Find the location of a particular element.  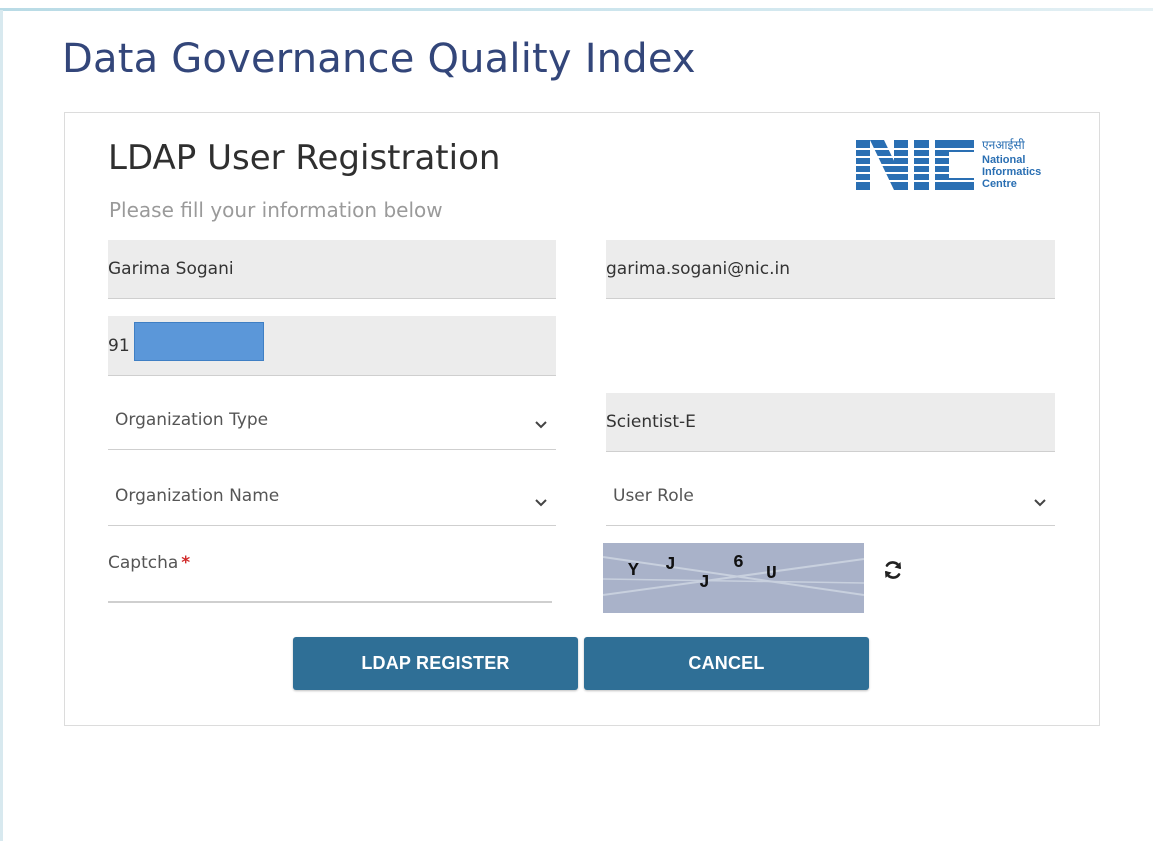

page-title: Data Governance Quality Index is located at coordinates (379, 59).